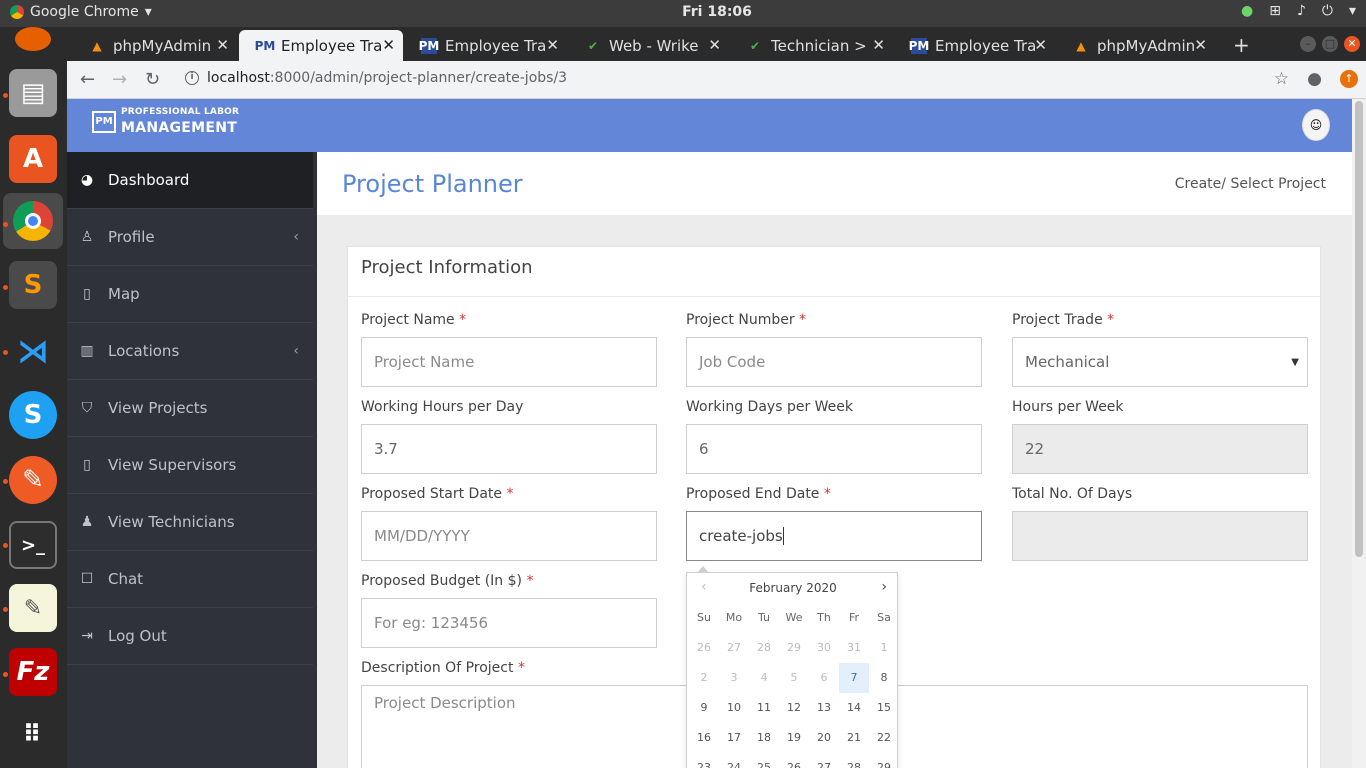 The height and width of the screenshot is (768, 1366). Describe the element at coordinates (794, 678) in the screenshot. I see `day-cell: 5` at that location.